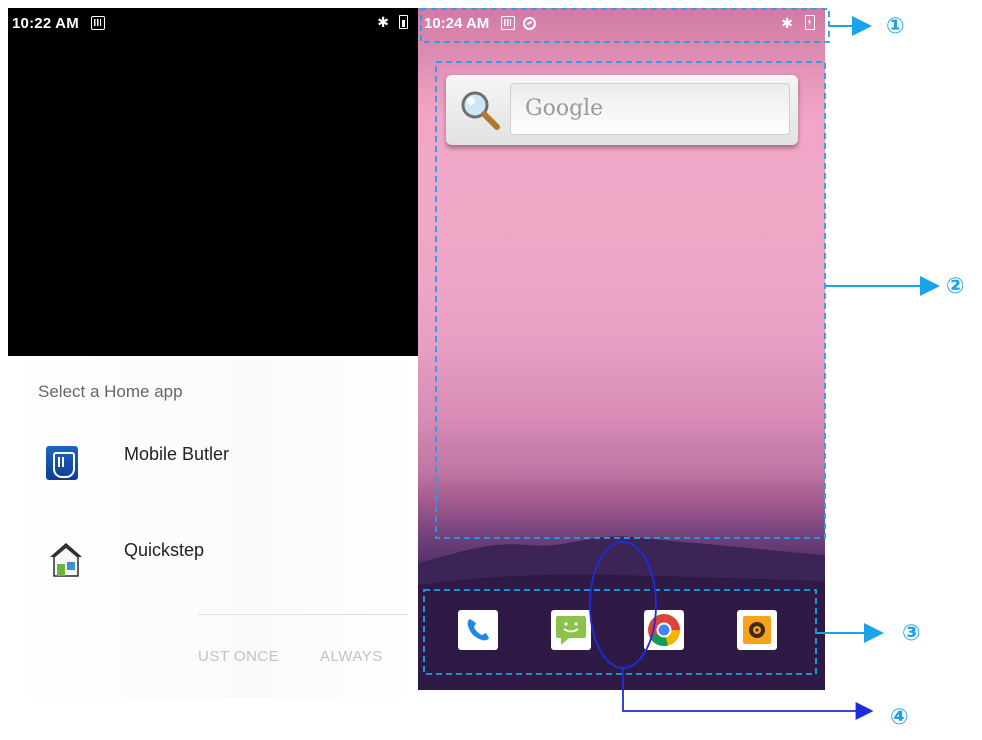 This screenshot has height=740, width=982. What do you see at coordinates (403, 22) in the screenshot?
I see `battery-icon` at bounding box center [403, 22].